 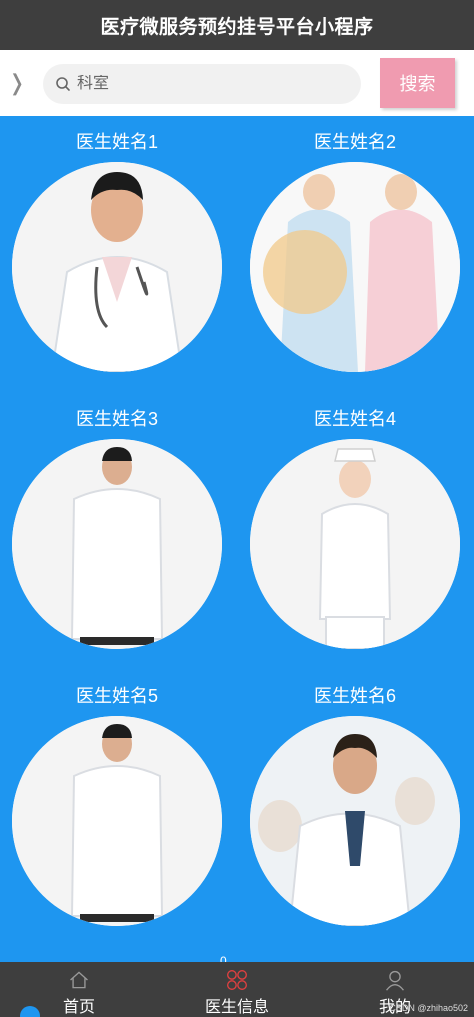 I want to click on scroll-indicator: 0, so click(x=223, y=961).